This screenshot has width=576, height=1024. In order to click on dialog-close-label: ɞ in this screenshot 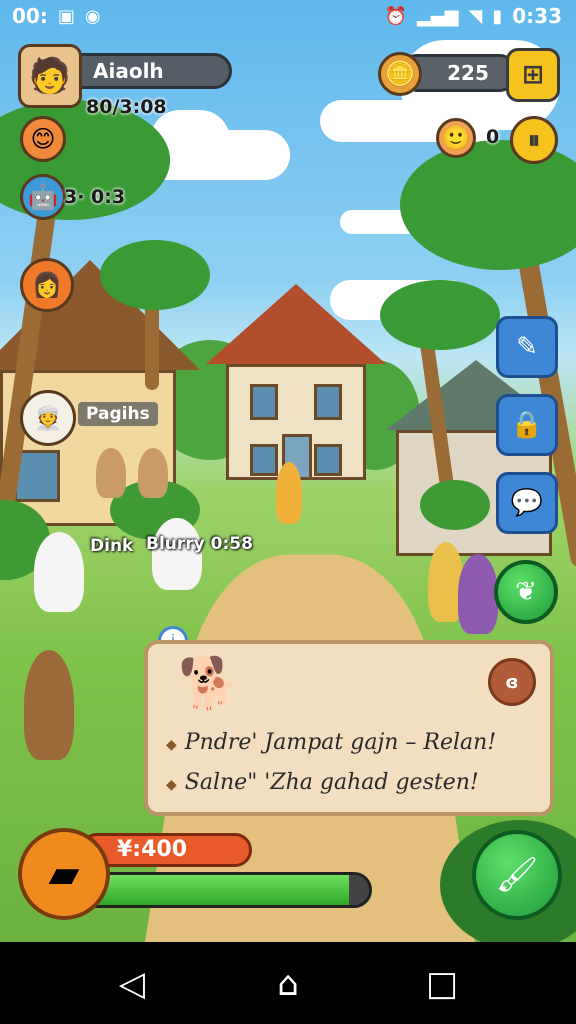, I will do `click(512, 682)`.